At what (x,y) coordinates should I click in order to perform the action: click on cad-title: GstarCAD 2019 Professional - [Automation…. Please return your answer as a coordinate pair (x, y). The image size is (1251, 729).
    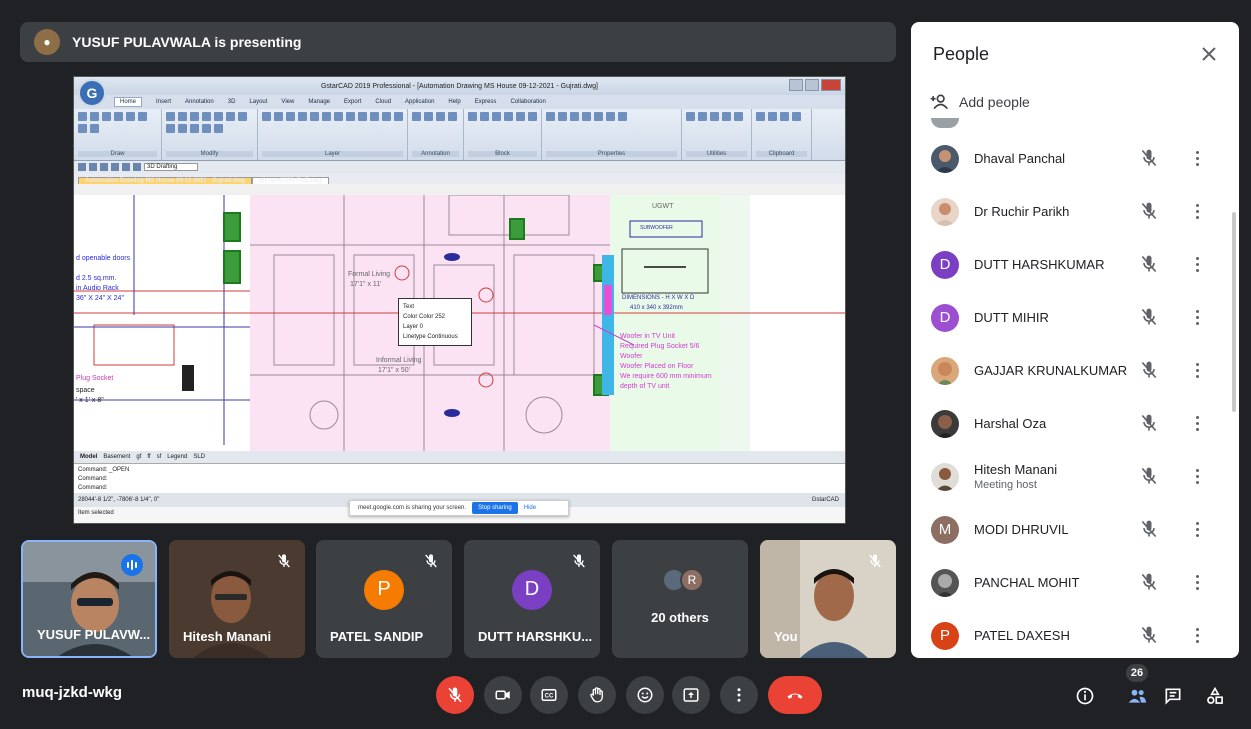
    Looking at the image, I should click on (459, 86).